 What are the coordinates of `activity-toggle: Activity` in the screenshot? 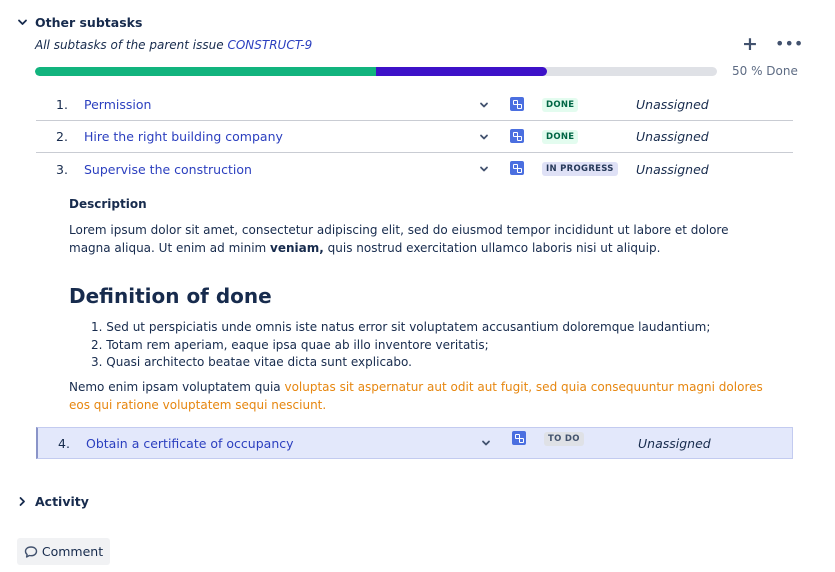 It's located at (53, 501).